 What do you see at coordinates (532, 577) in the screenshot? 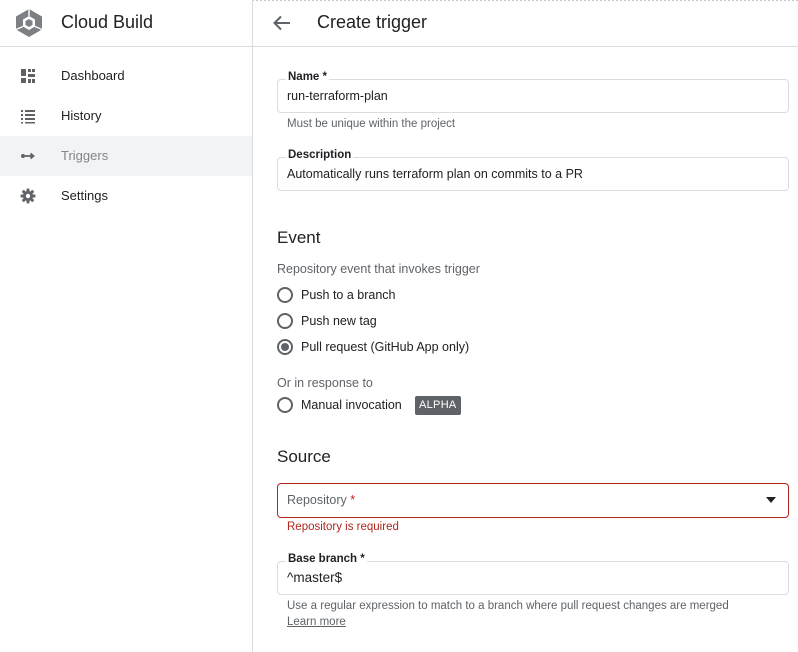
I see `base-branch-input: ^master$` at bounding box center [532, 577].